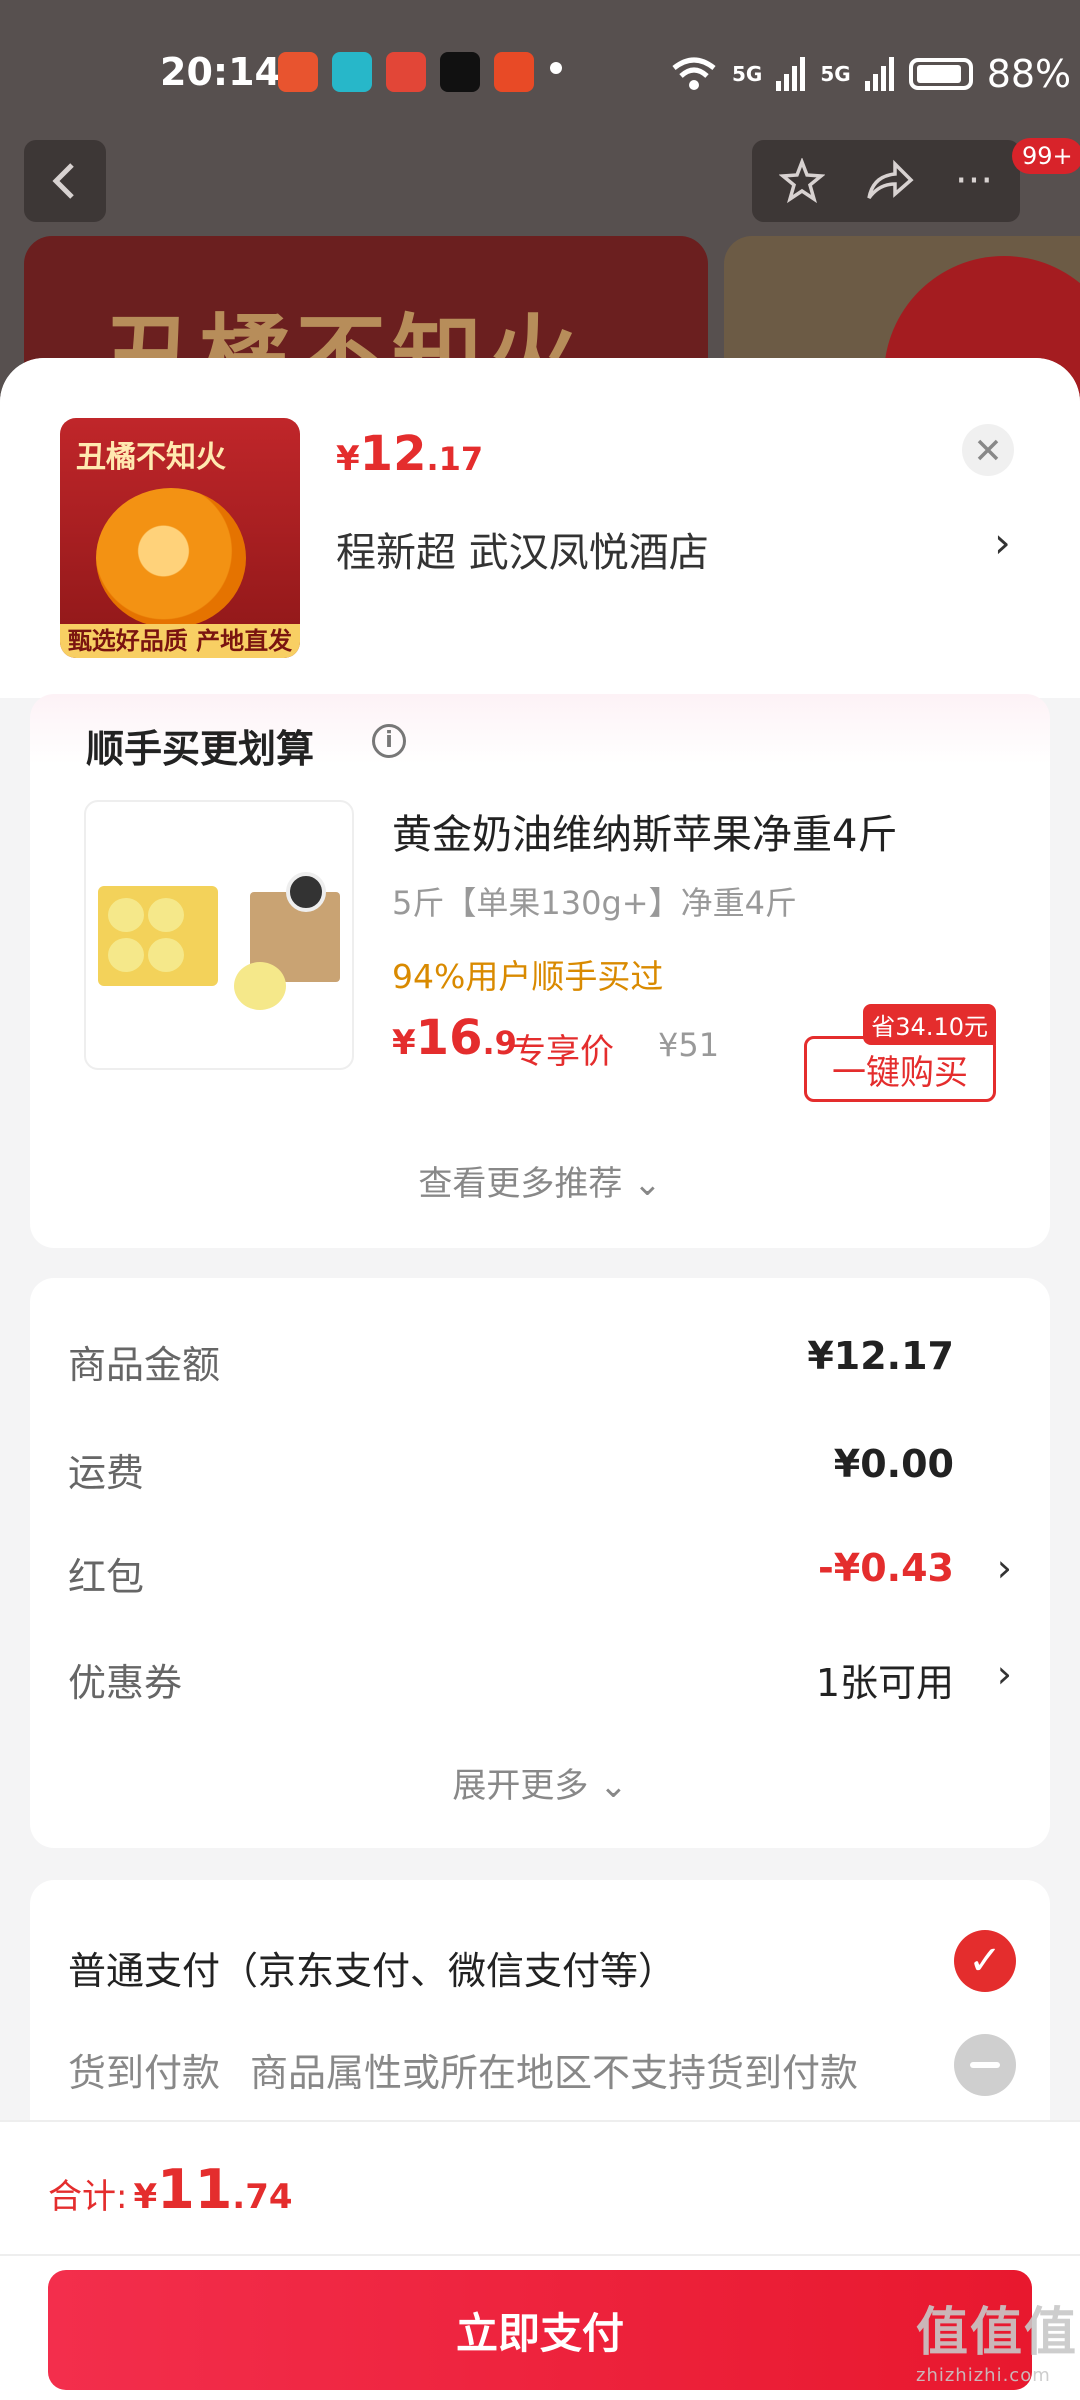  Describe the element at coordinates (540, 1469) in the screenshot. I see `summary-row-shipping: 运费 ¥0.00` at that location.